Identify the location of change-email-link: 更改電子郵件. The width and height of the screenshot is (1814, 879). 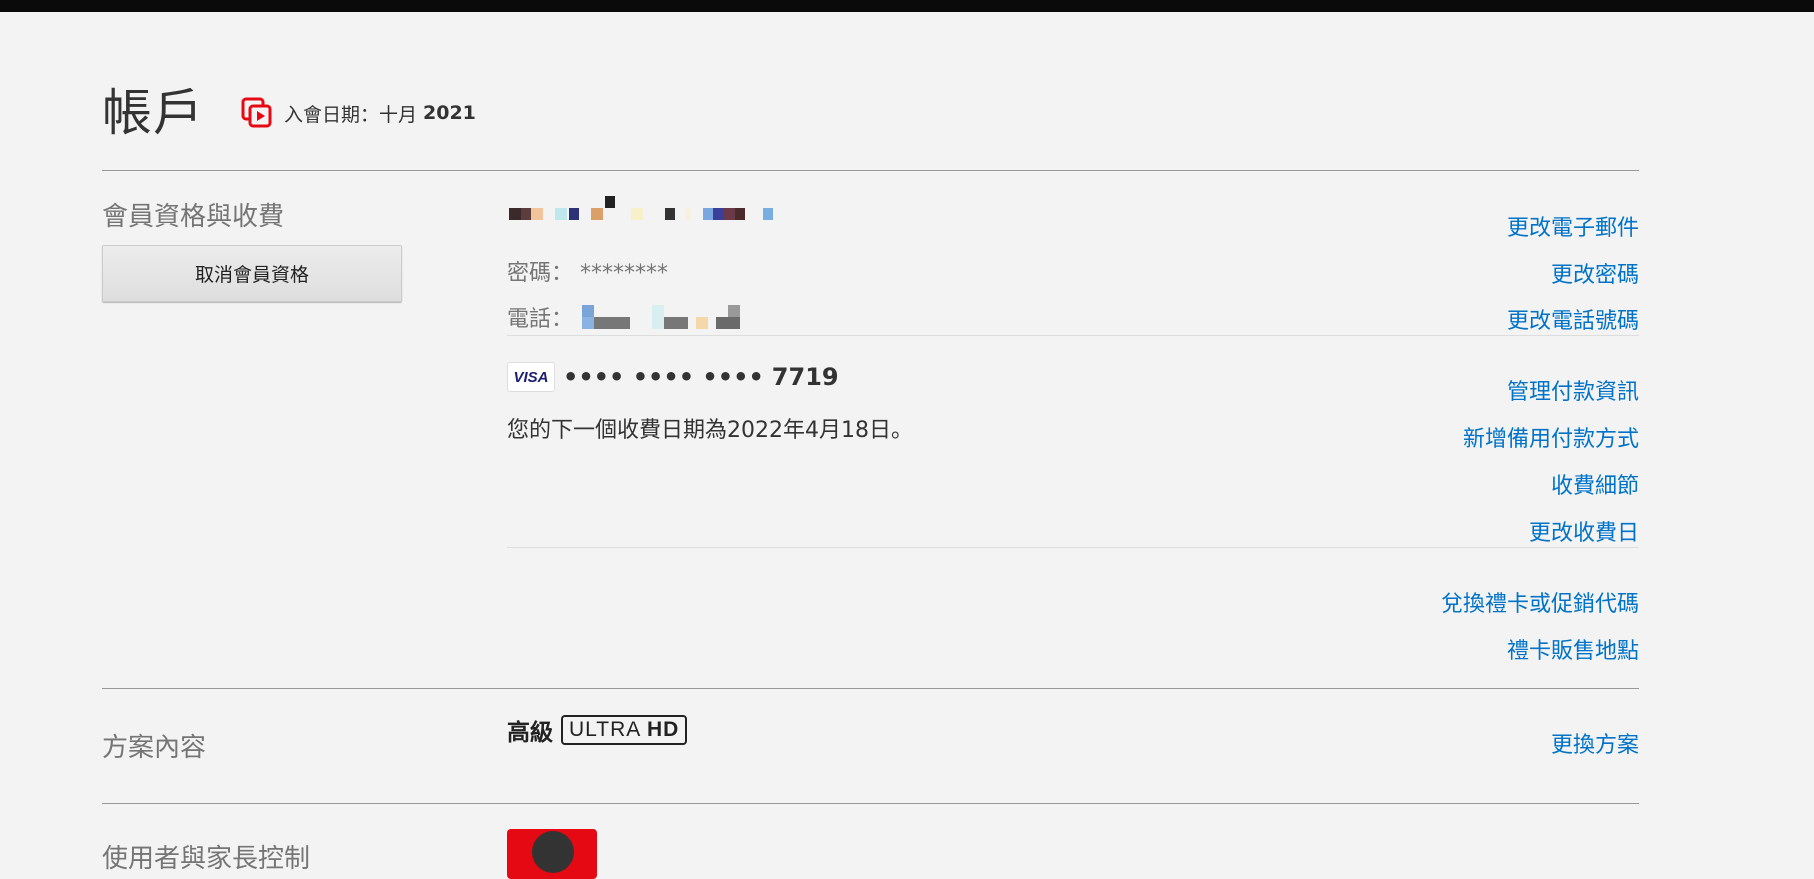
(1573, 226).